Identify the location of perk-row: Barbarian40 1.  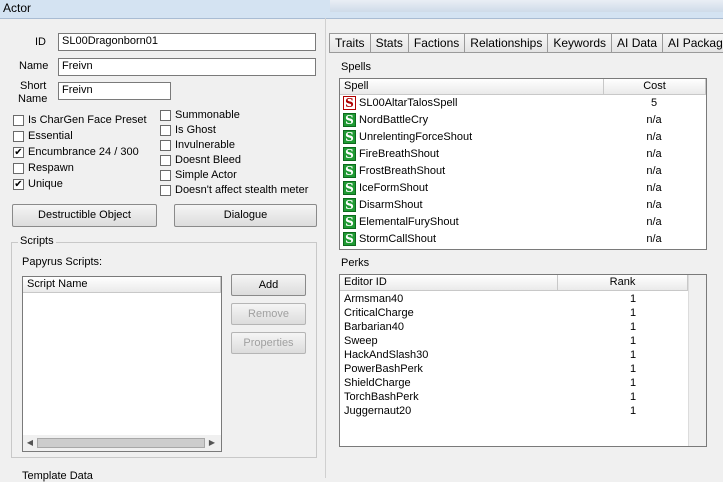
(523, 328).